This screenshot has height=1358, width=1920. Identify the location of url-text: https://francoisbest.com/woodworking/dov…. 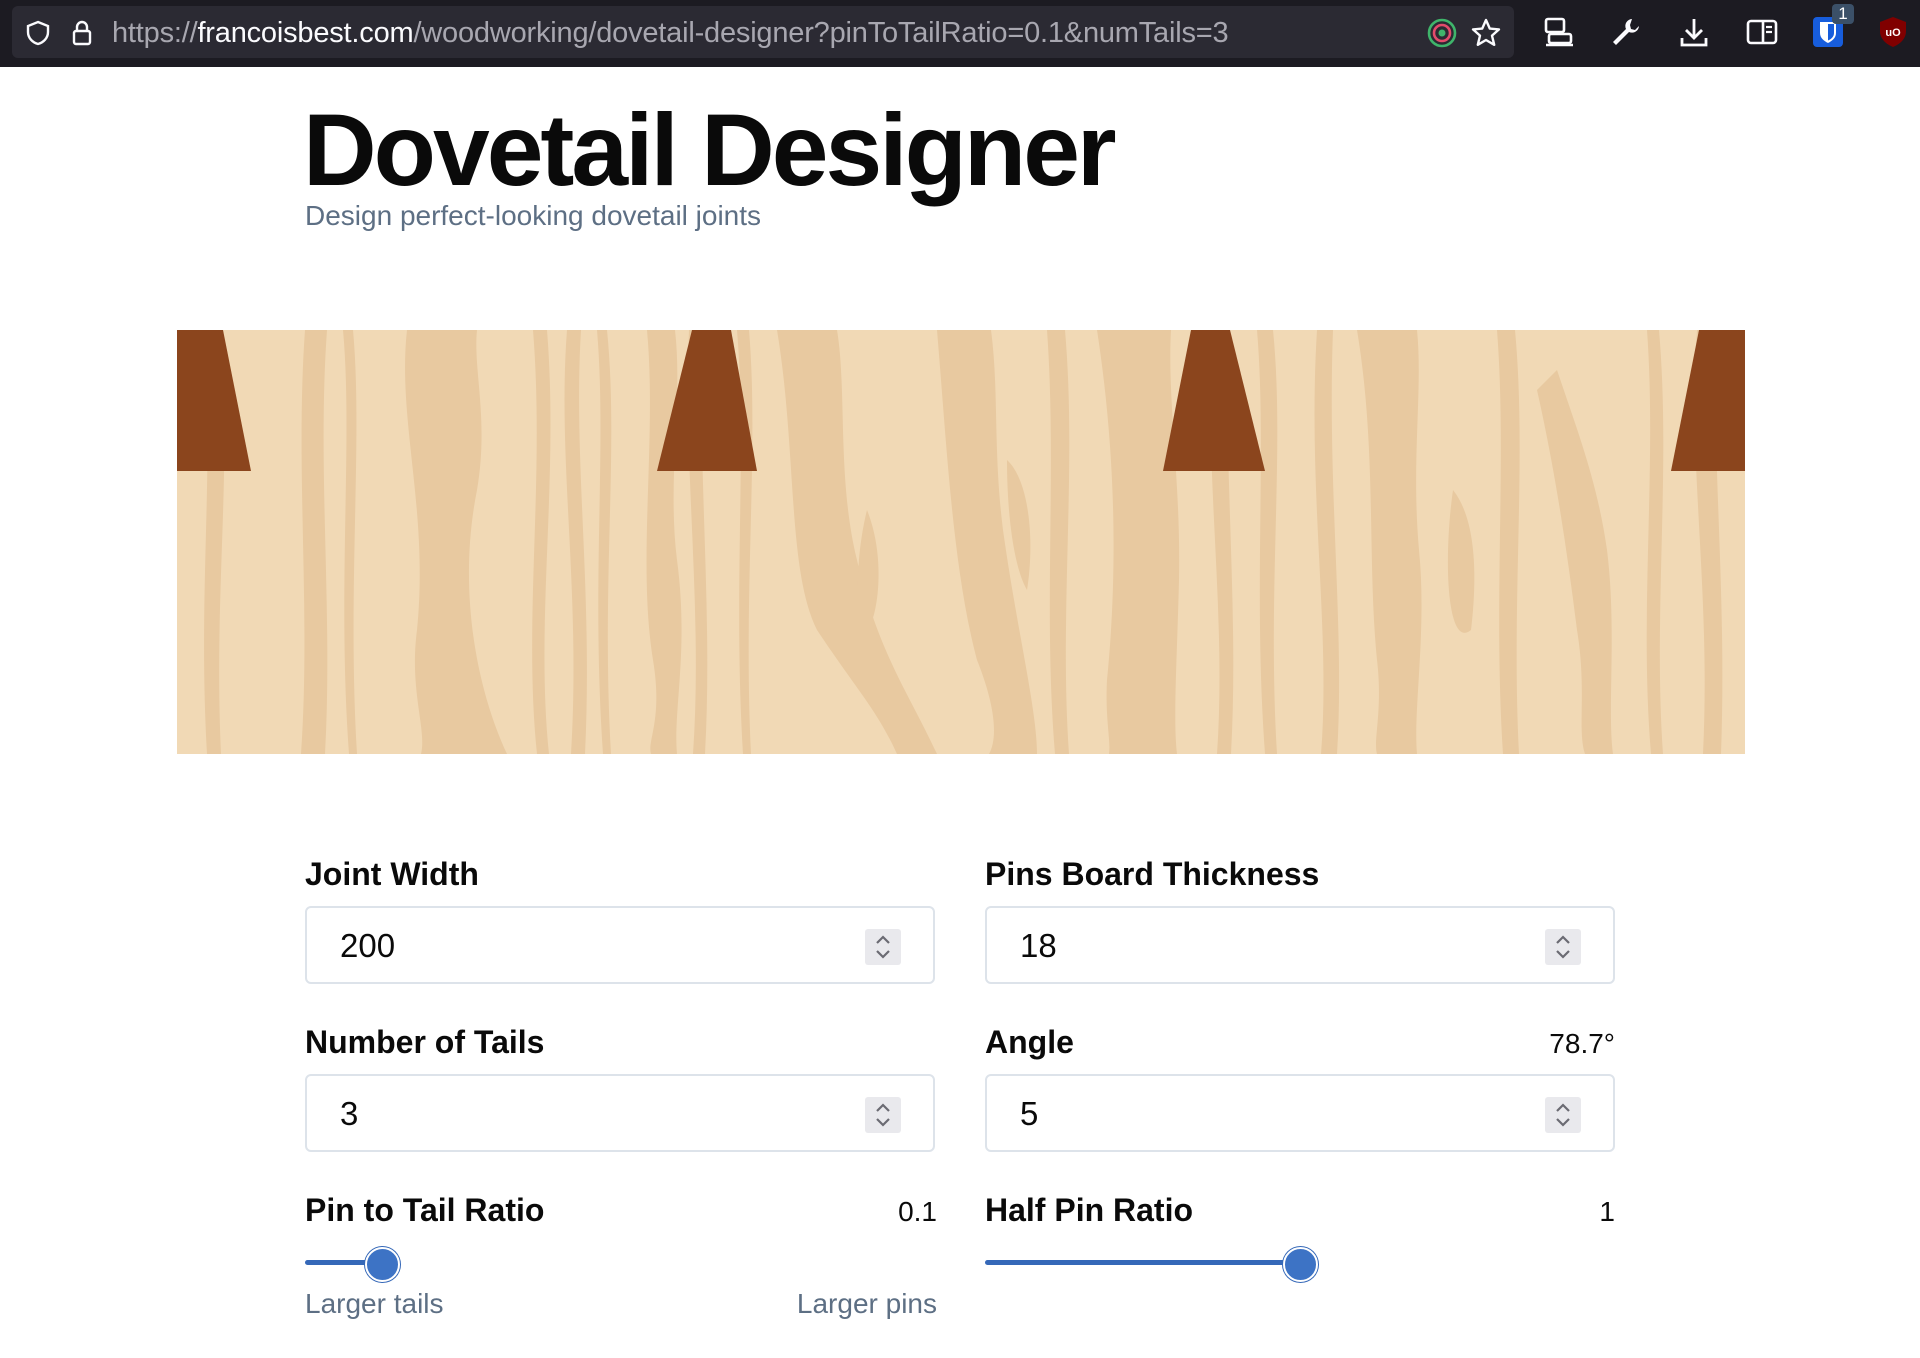
(670, 33).